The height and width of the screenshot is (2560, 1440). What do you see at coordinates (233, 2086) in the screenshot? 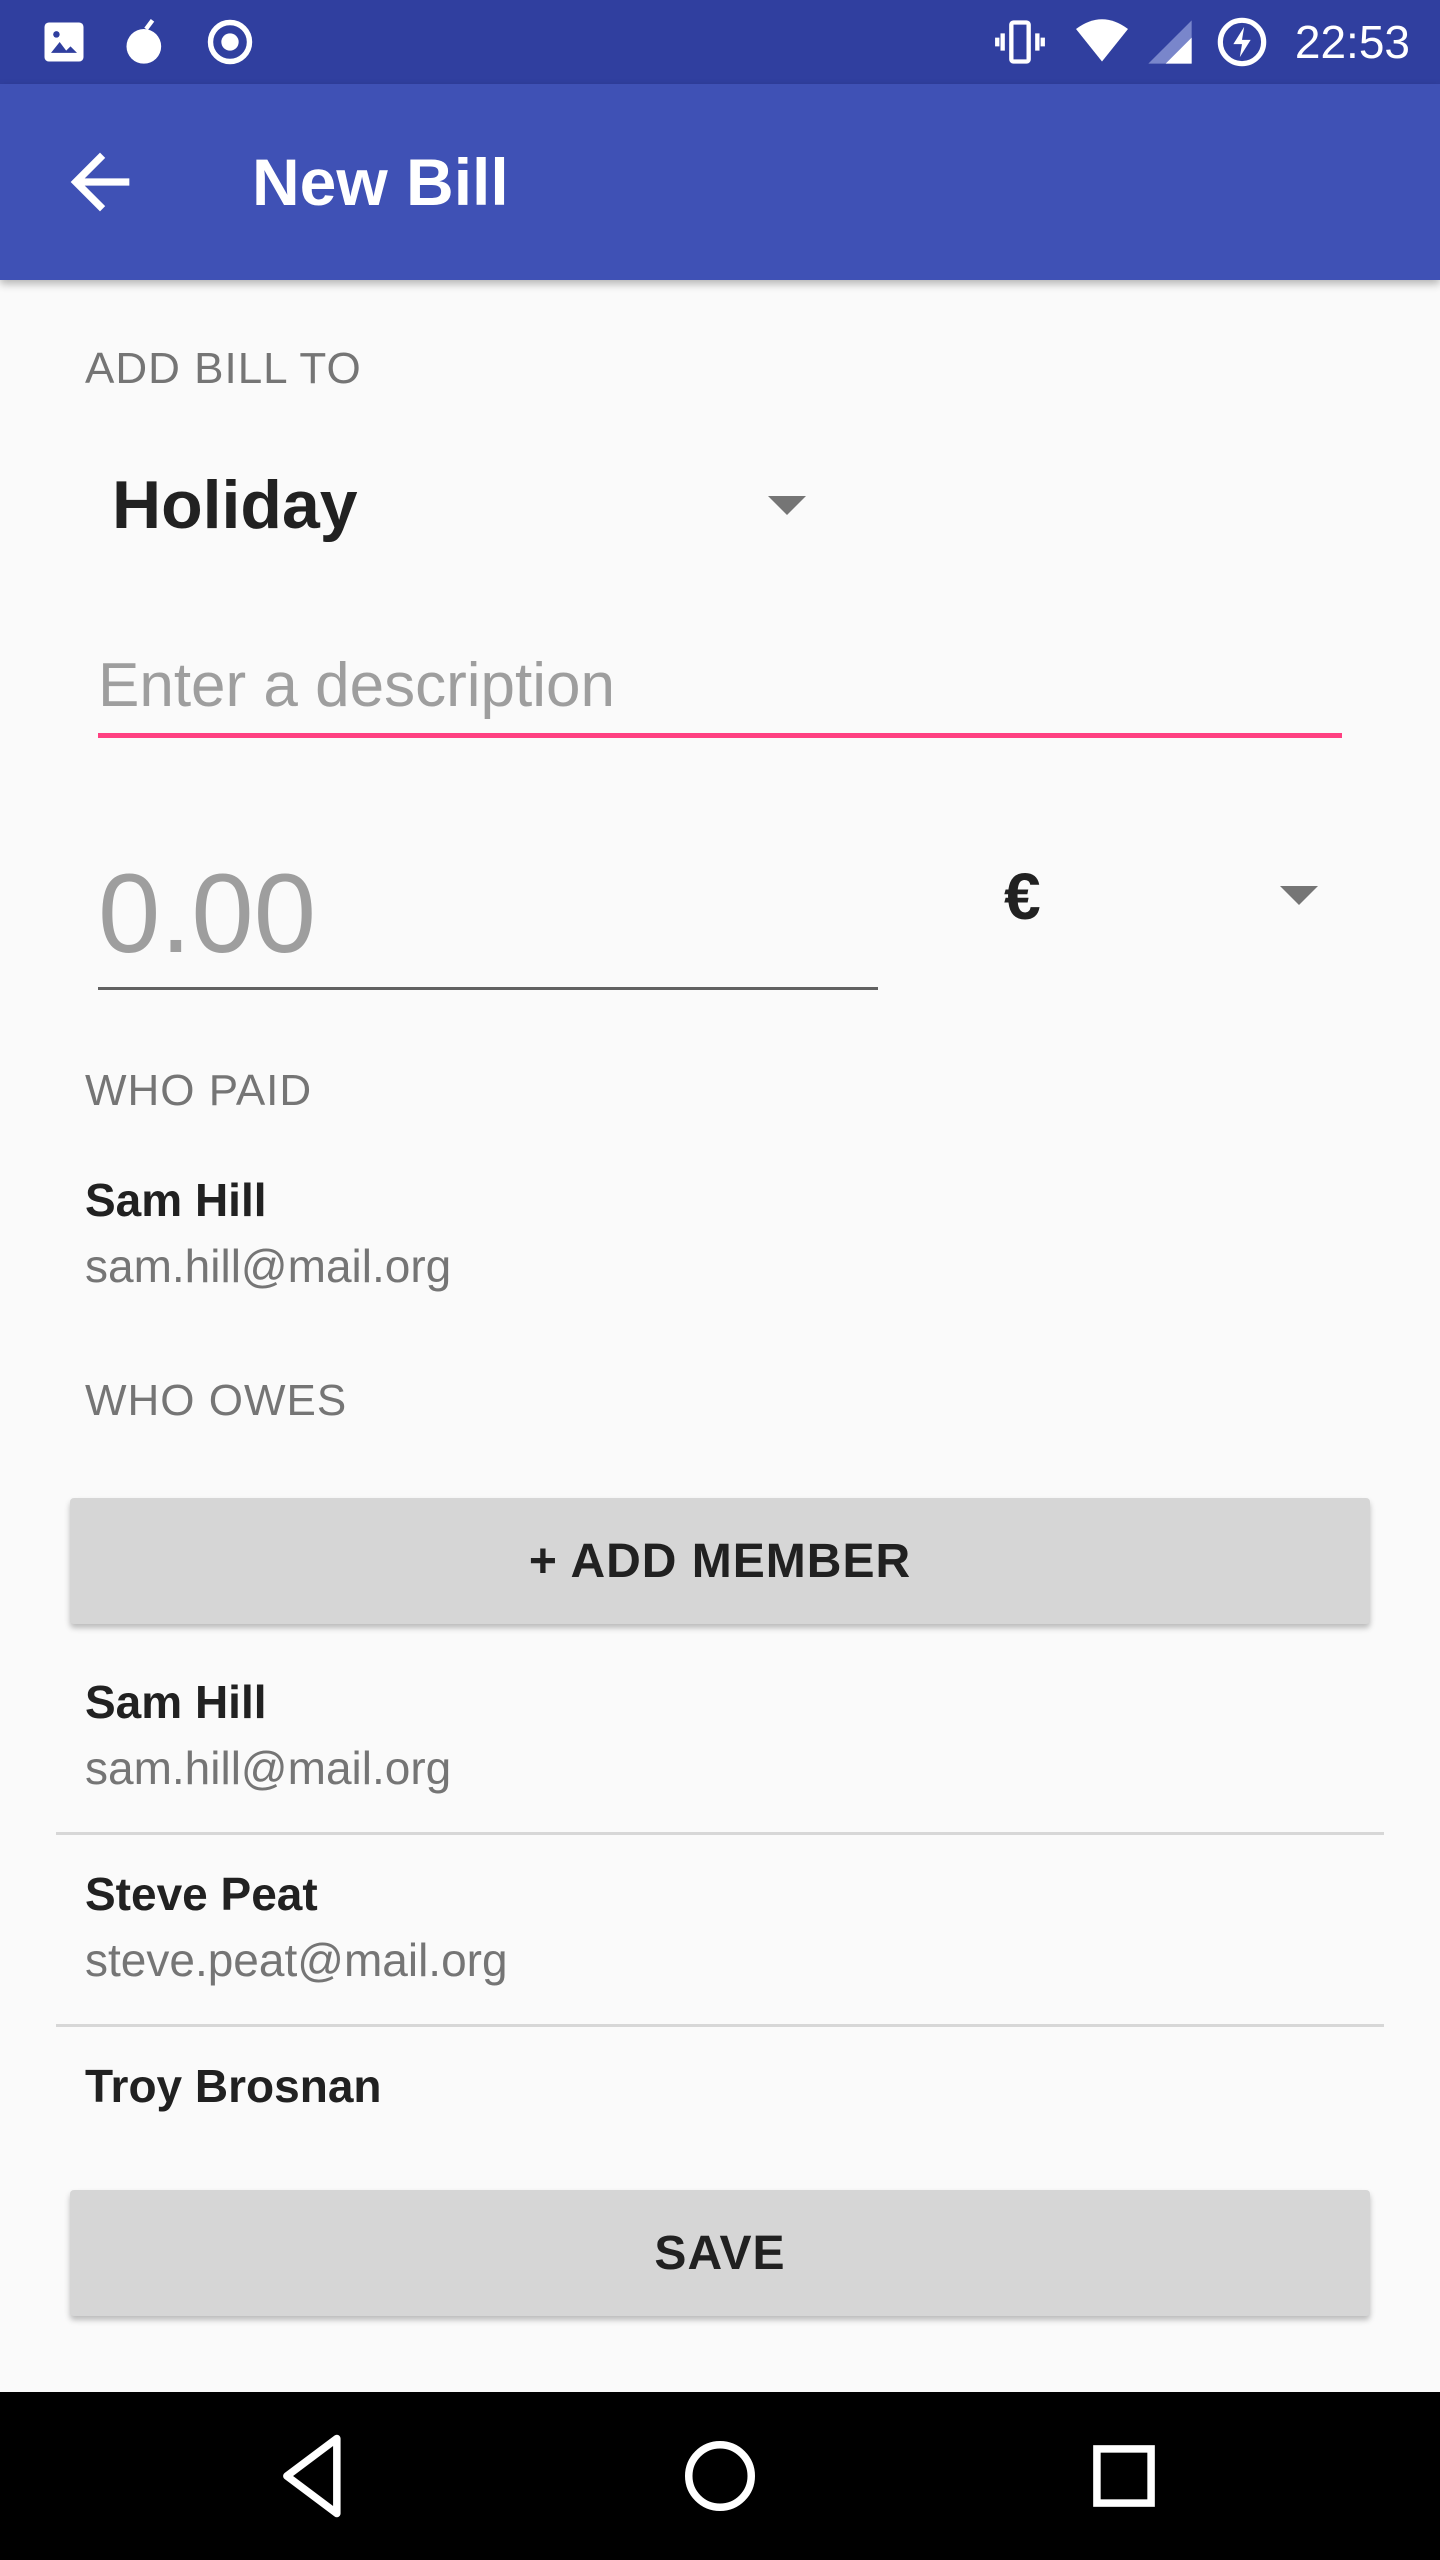
I see `member-name: Troy Brosnan` at bounding box center [233, 2086].